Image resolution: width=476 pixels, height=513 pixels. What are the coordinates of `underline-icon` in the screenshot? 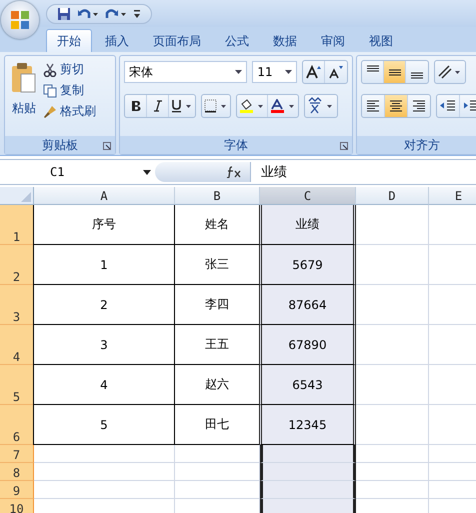 It's located at (182, 106).